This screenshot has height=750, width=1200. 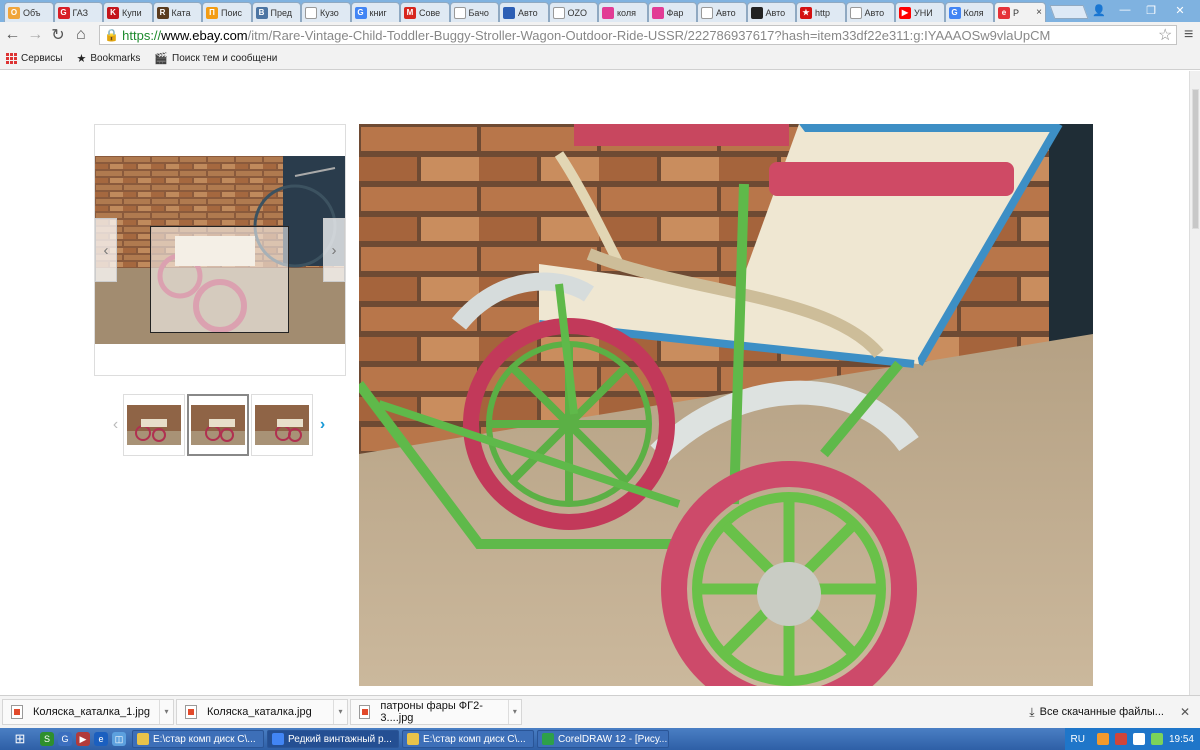 I want to click on minimize-button: —, so click(x=1125, y=10).